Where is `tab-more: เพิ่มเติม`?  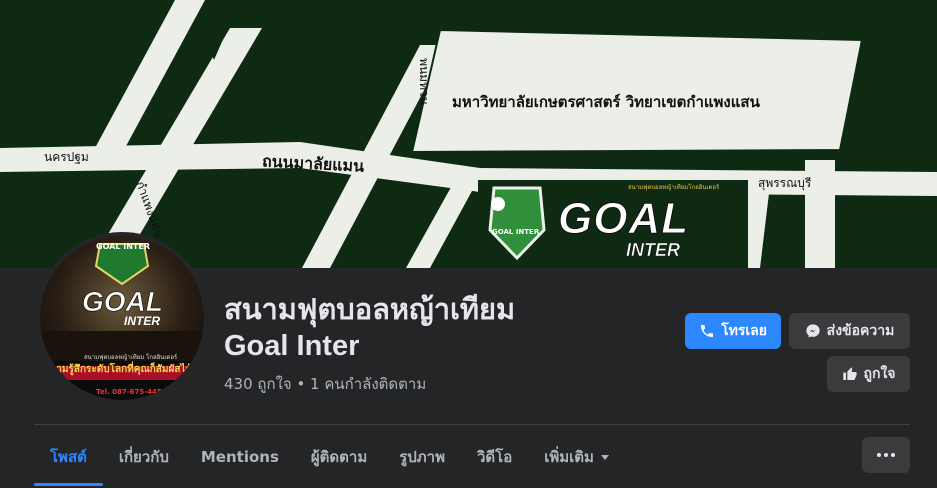
tab-more: เพิ่มเติม is located at coordinates (577, 456).